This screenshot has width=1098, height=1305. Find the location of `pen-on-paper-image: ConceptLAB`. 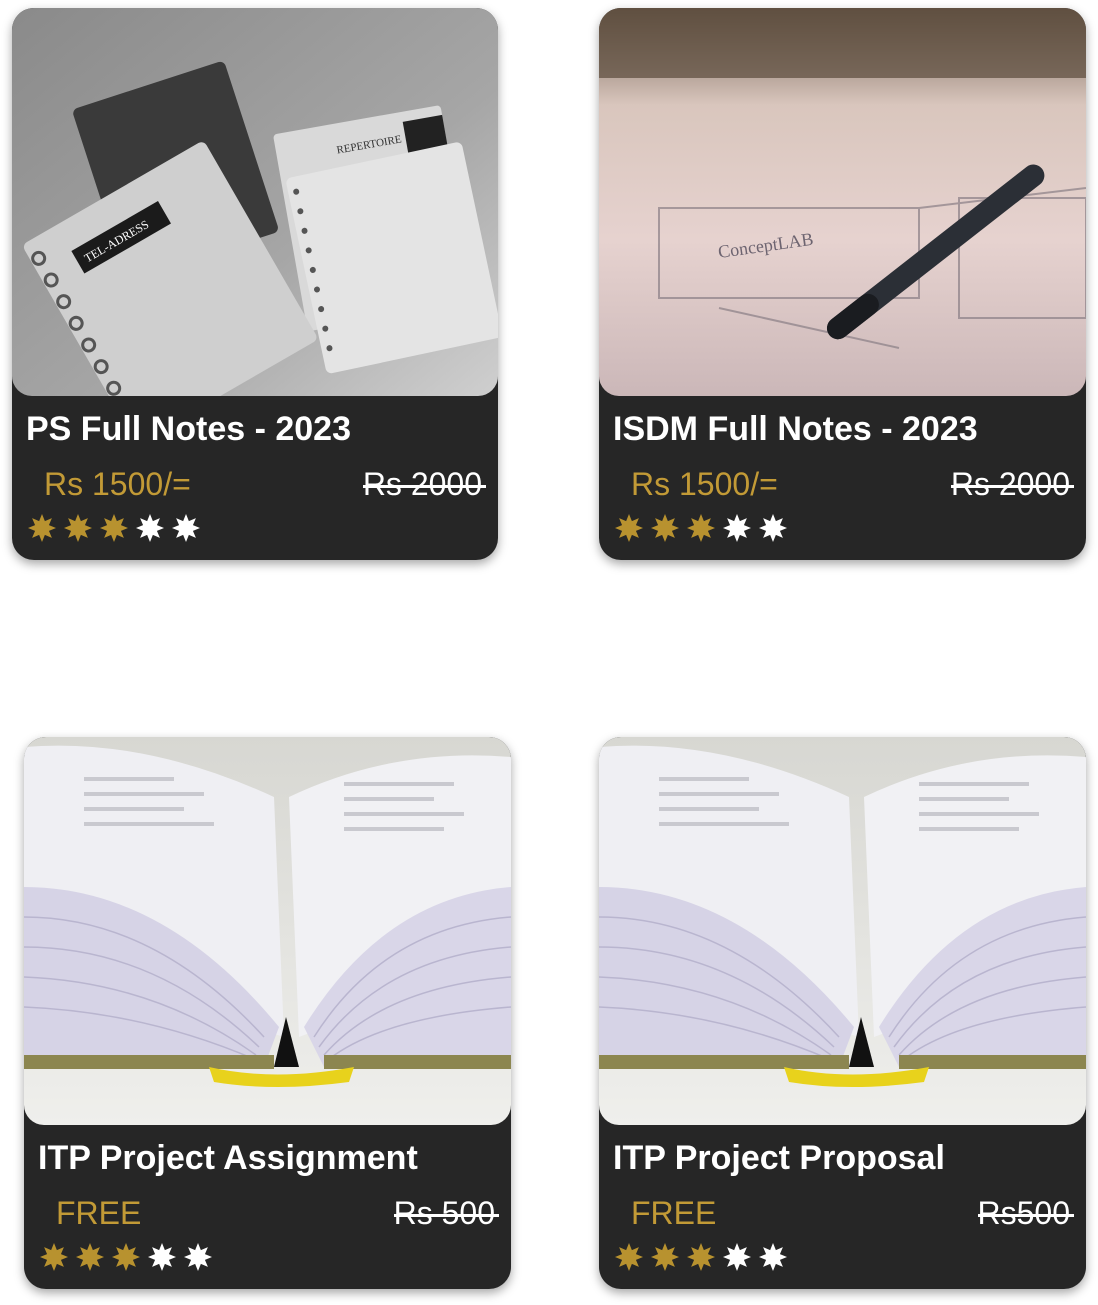

pen-on-paper-image: ConceptLAB is located at coordinates (842, 202).